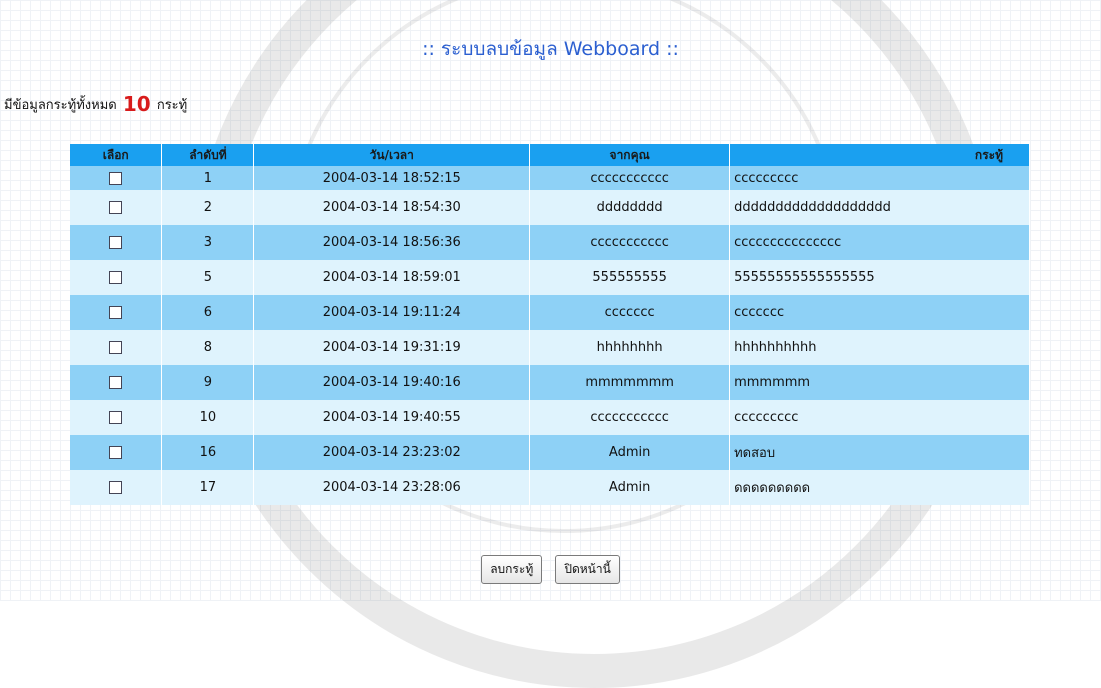  I want to click on header-select: เลือก, so click(116, 155).